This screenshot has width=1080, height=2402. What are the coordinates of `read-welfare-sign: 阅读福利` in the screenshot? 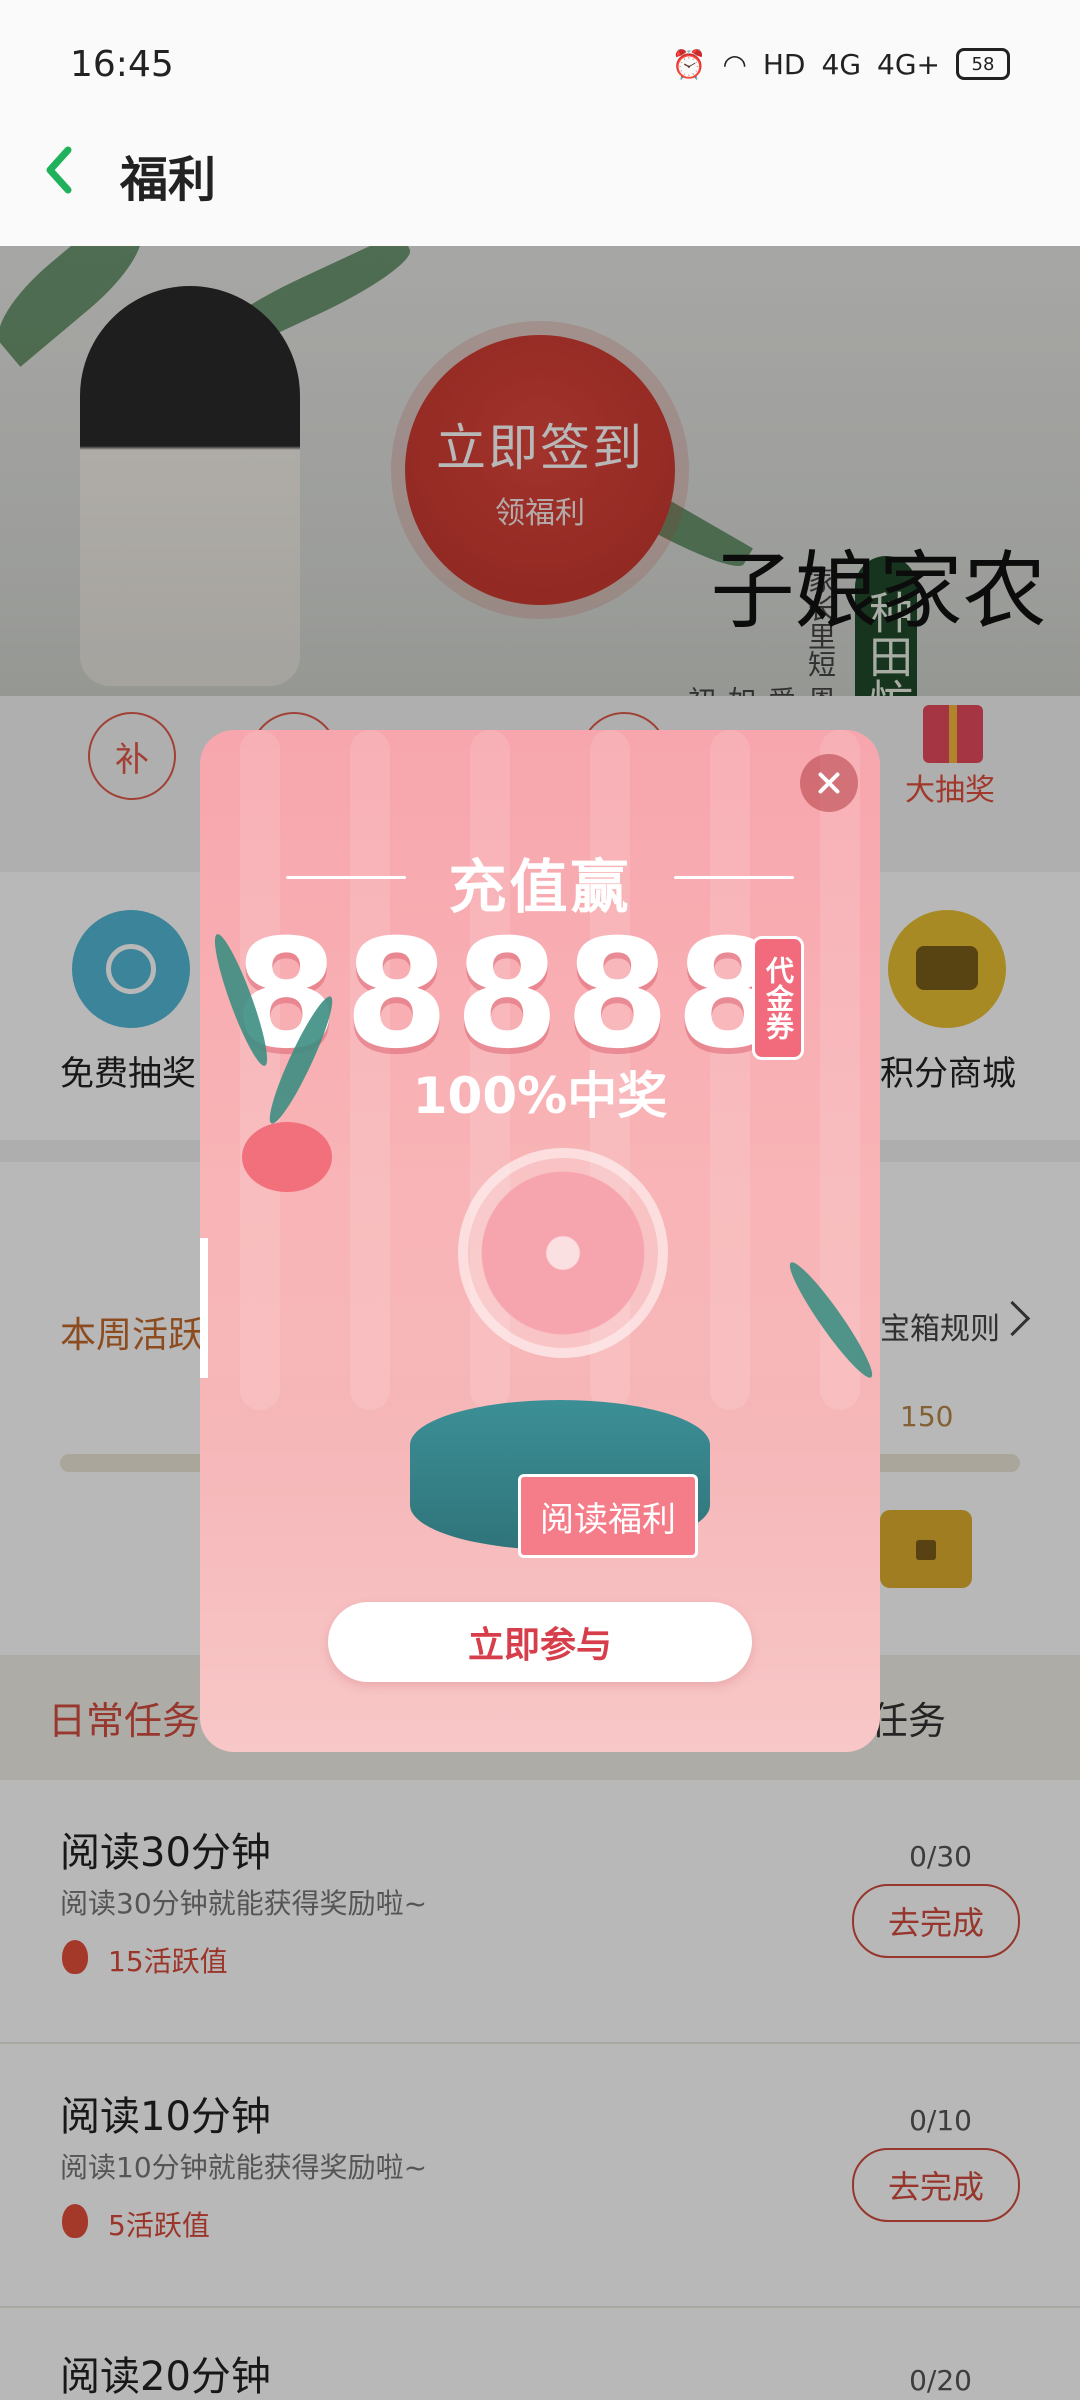 It's located at (608, 1516).